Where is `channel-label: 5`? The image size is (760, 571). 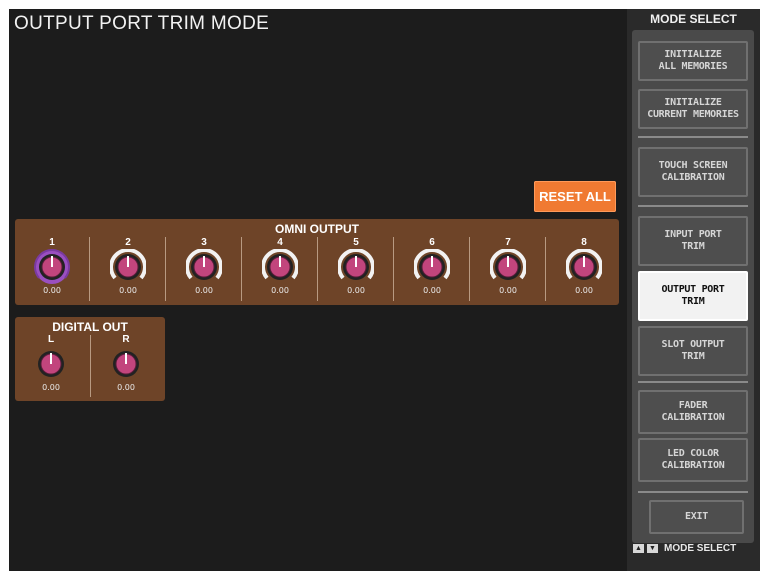 channel-label: 5 is located at coordinates (356, 242).